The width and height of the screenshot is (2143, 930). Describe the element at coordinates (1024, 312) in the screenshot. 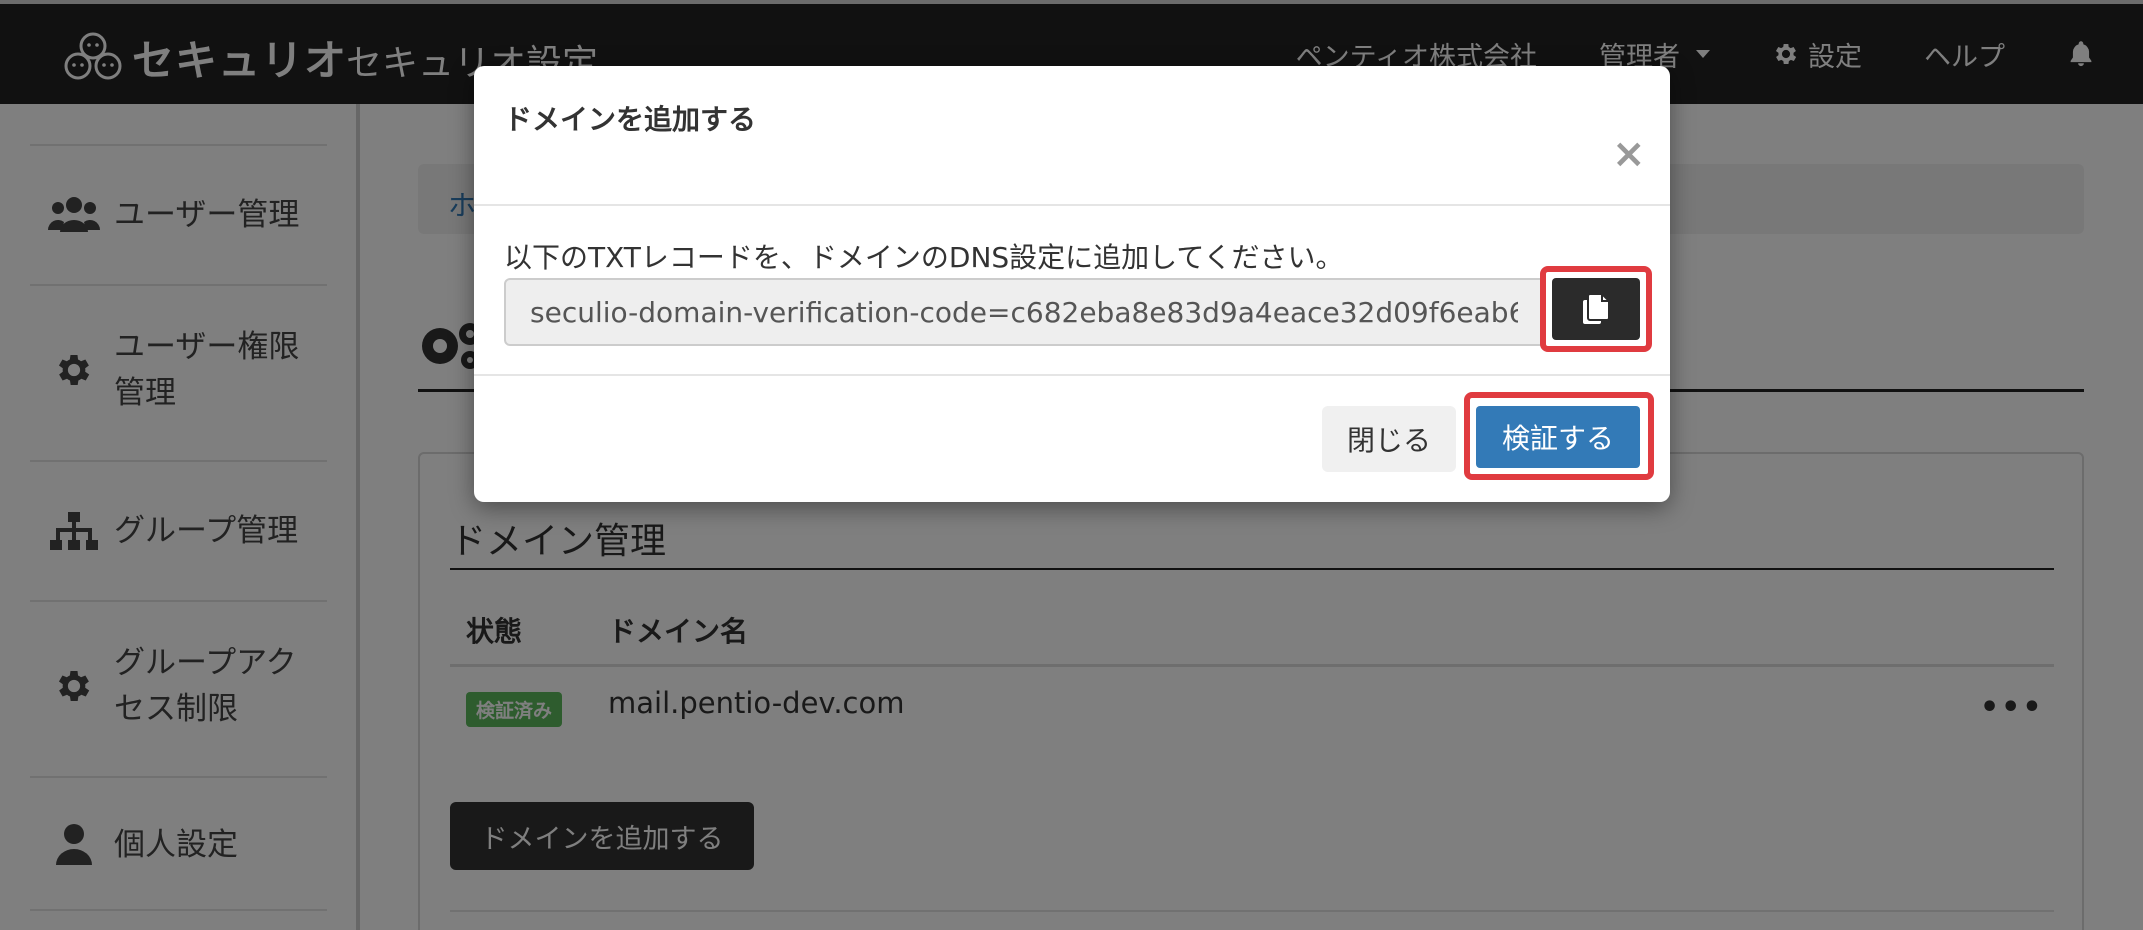

I see `verification-code-field` at that location.